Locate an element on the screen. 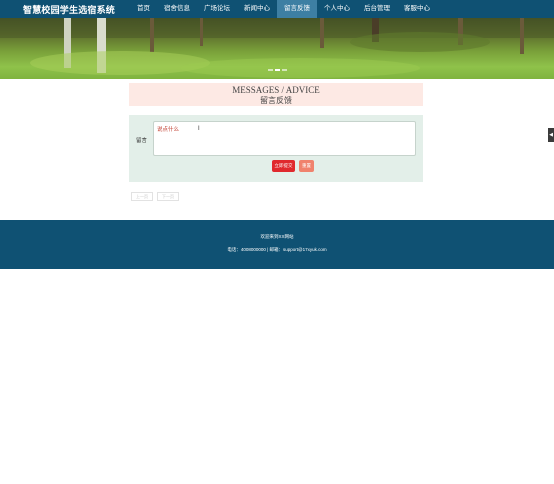  next-page-button: 下一页 is located at coordinates (168, 196).